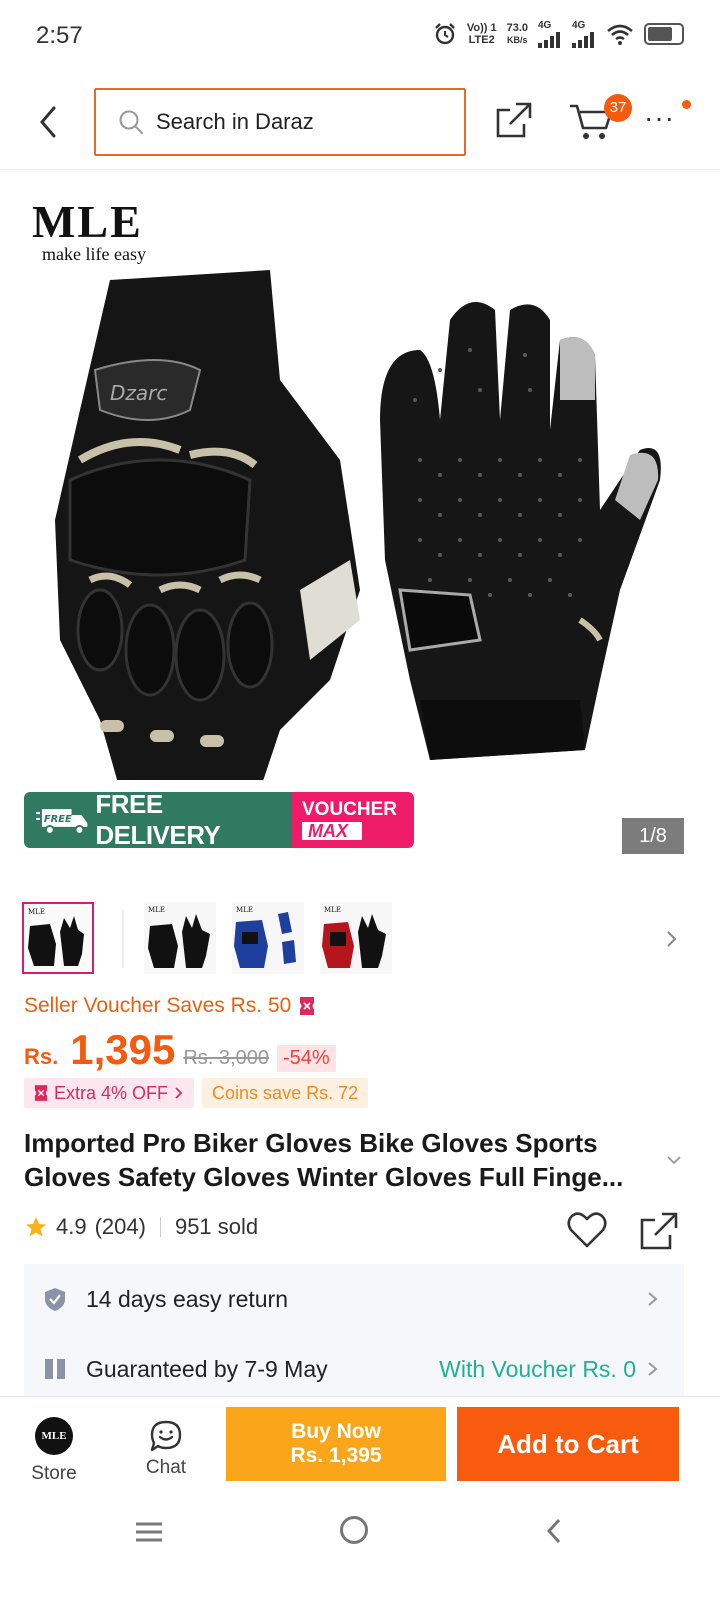 This screenshot has width=720, height=1600. What do you see at coordinates (618, 108) in the screenshot?
I see `cart-count-badge: 37` at bounding box center [618, 108].